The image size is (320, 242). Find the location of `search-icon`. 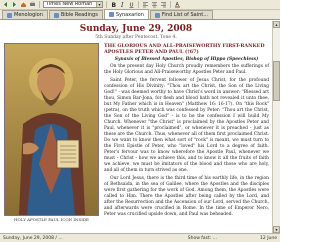

search-icon is located at coordinates (157, 15).